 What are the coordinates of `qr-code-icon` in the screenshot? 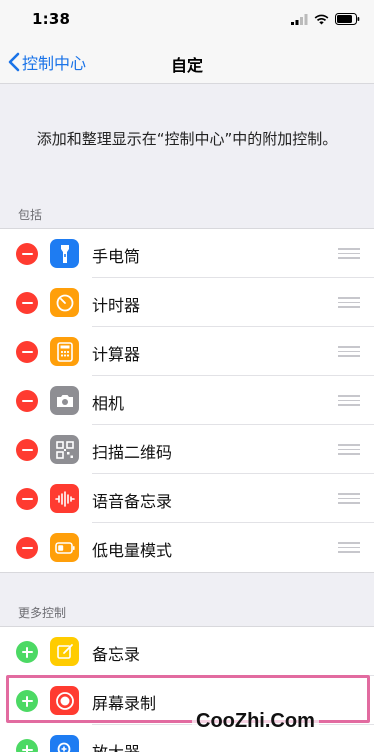 It's located at (64, 449).